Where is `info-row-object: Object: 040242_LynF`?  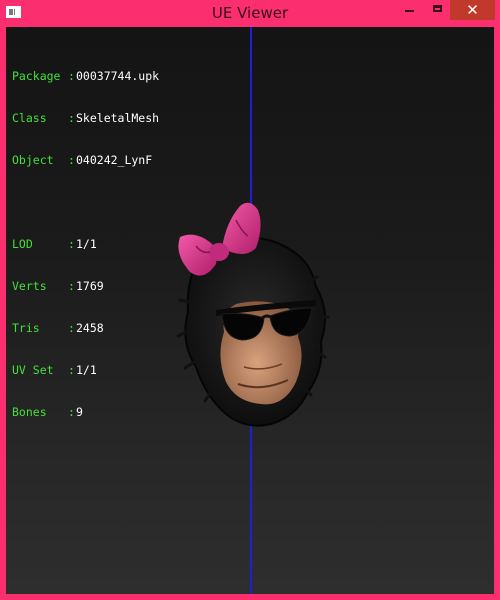
info-row-object: Object: 040242_LynF is located at coordinates (82, 160).